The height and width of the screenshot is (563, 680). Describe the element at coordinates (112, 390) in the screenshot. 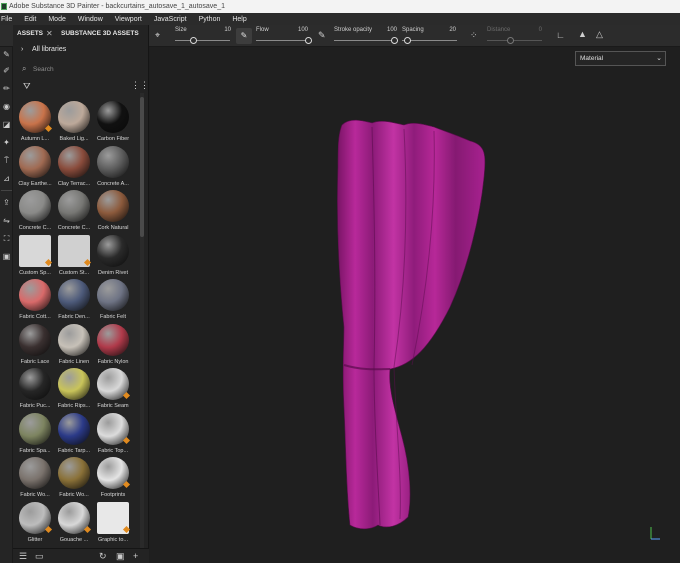

I see `asset-tile: Fabric Seam` at that location.